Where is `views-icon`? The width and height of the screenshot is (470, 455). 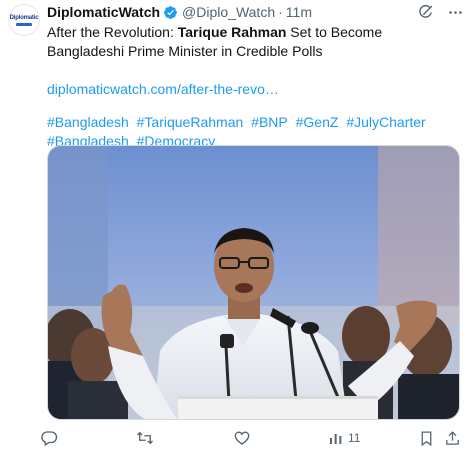 views-icon is located at coordinates (336, 439).